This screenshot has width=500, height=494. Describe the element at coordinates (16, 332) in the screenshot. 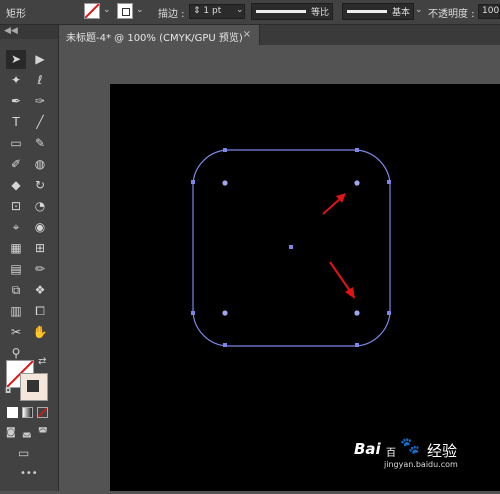

I see `slice-tool-icon: ✂` at that location.